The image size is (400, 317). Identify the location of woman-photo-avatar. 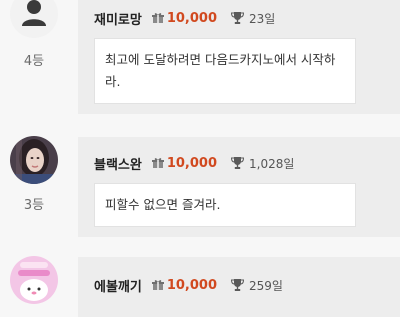
(34, 160).